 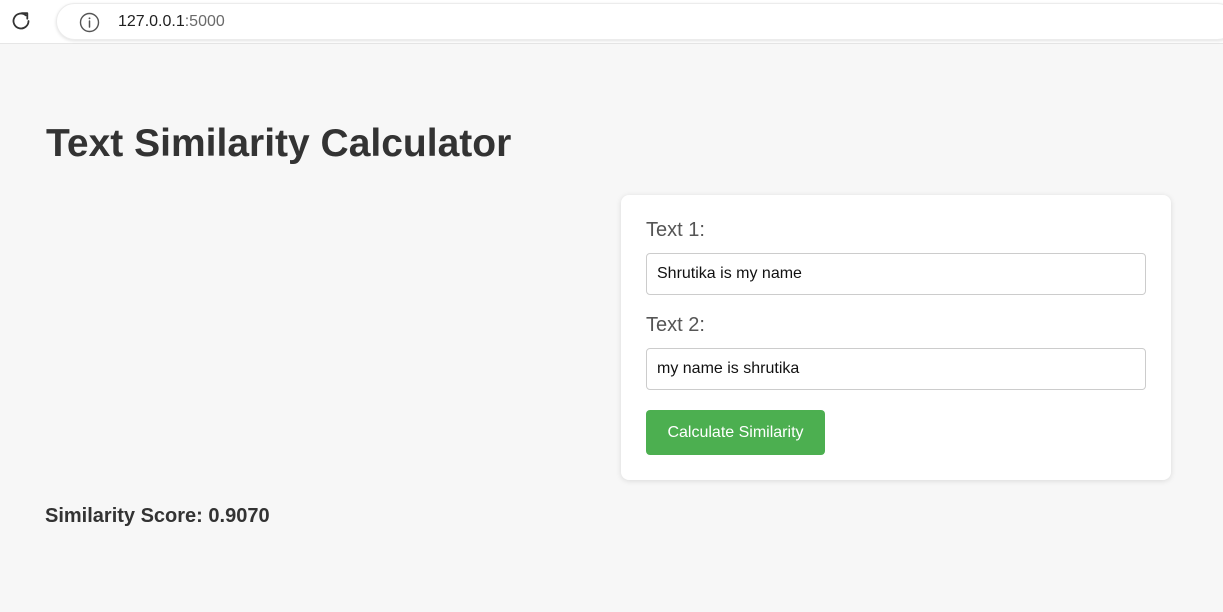 What do you see at coordinates (157, 516) in the screenshot?
I see `similarity-score: Similarity Score: 0.9070` at bounding box center [157, 516].